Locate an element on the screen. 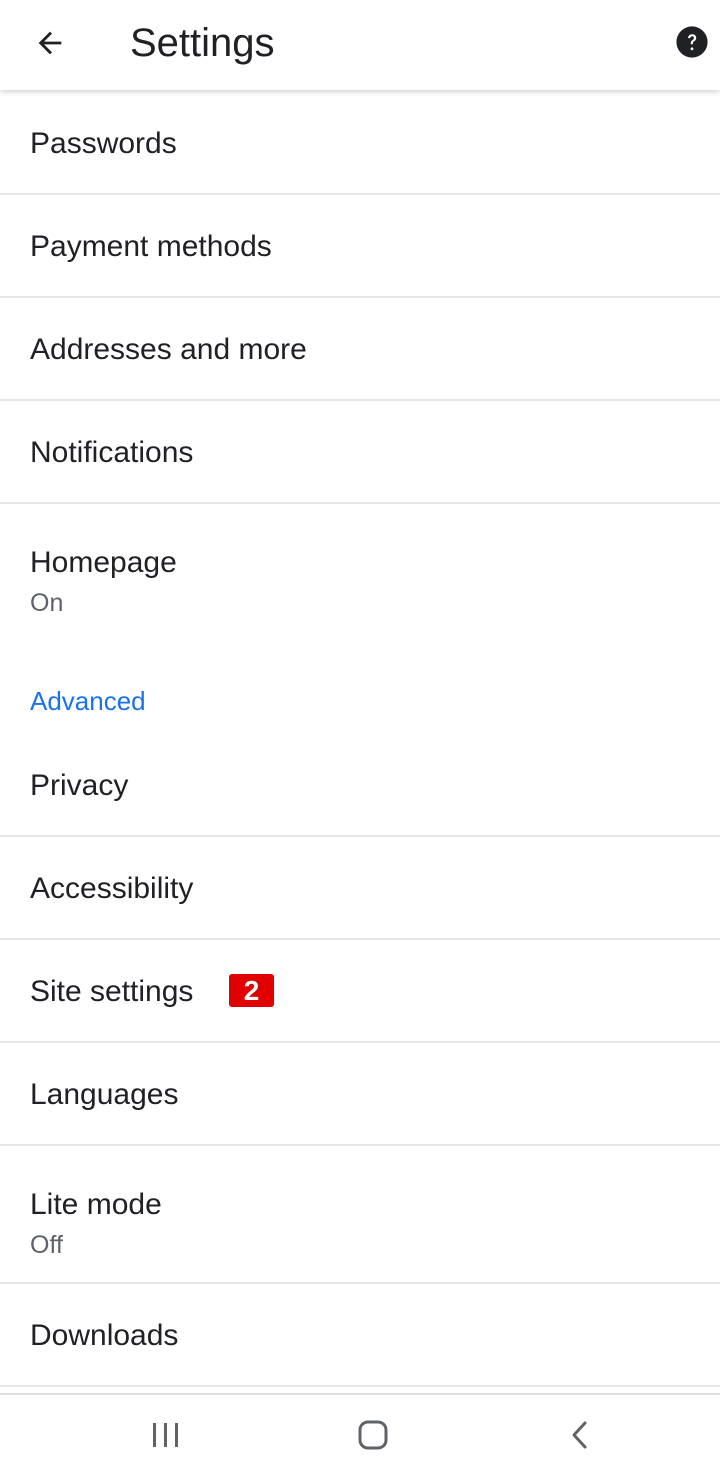 The height and width of the screenshot is (1477, 720). settings-item-accessibility: Accessibility is located at coordinates (360, 888).